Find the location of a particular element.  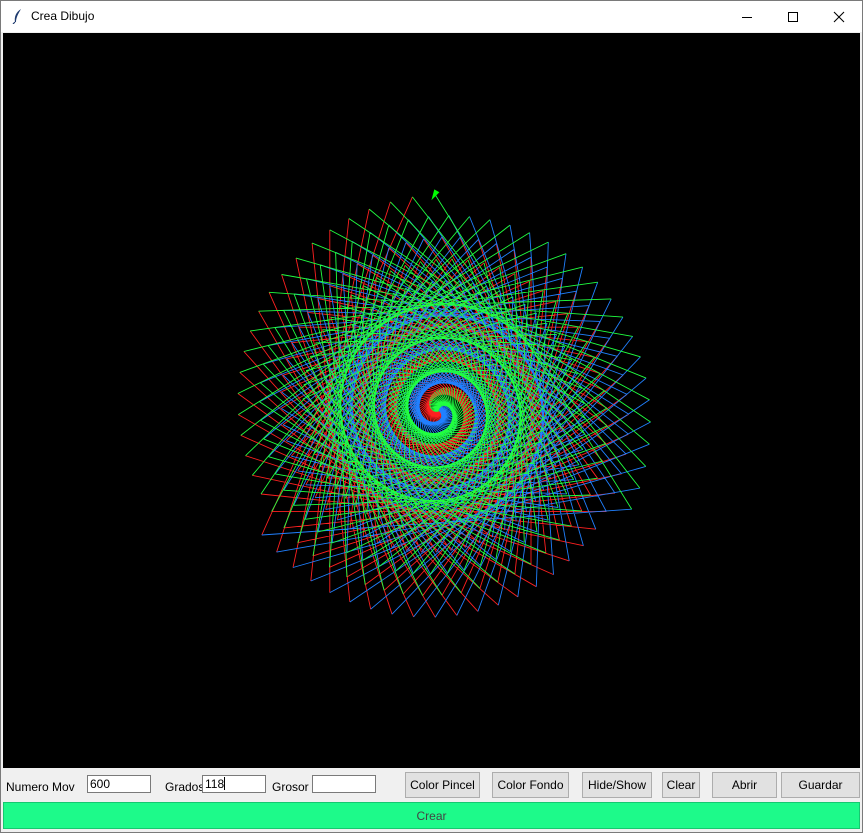

guardar-button: Guardar is located at coordinates (820, 785).